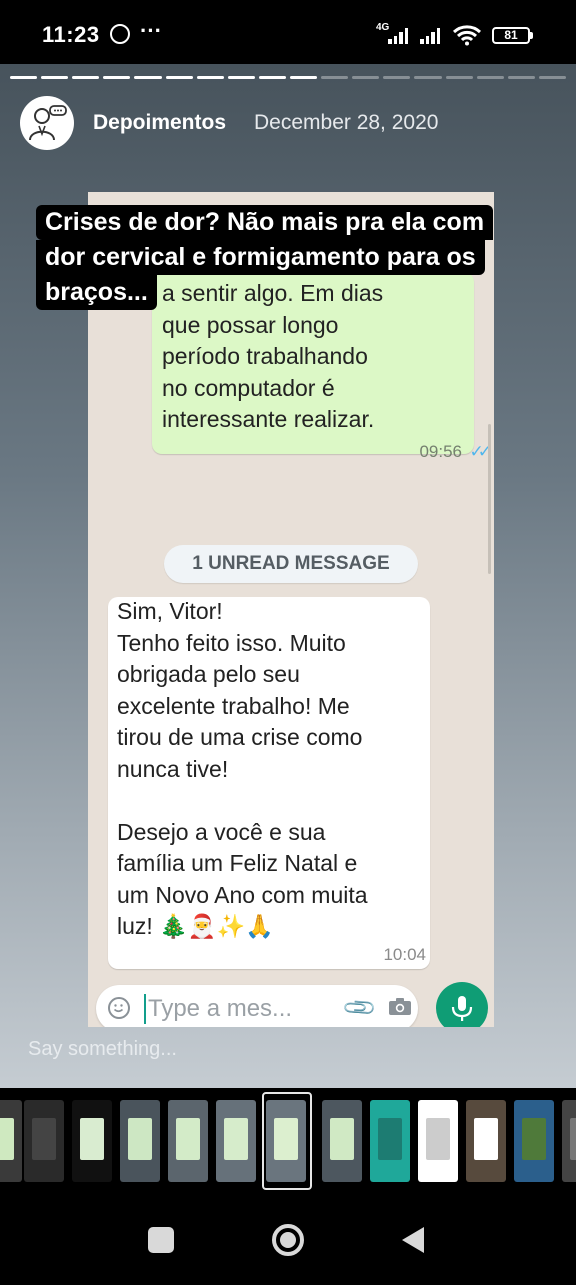 Image resolution: width=576 pixels, height=1285 pixels. I want to click on emoji-icon, so click(119, 1008).